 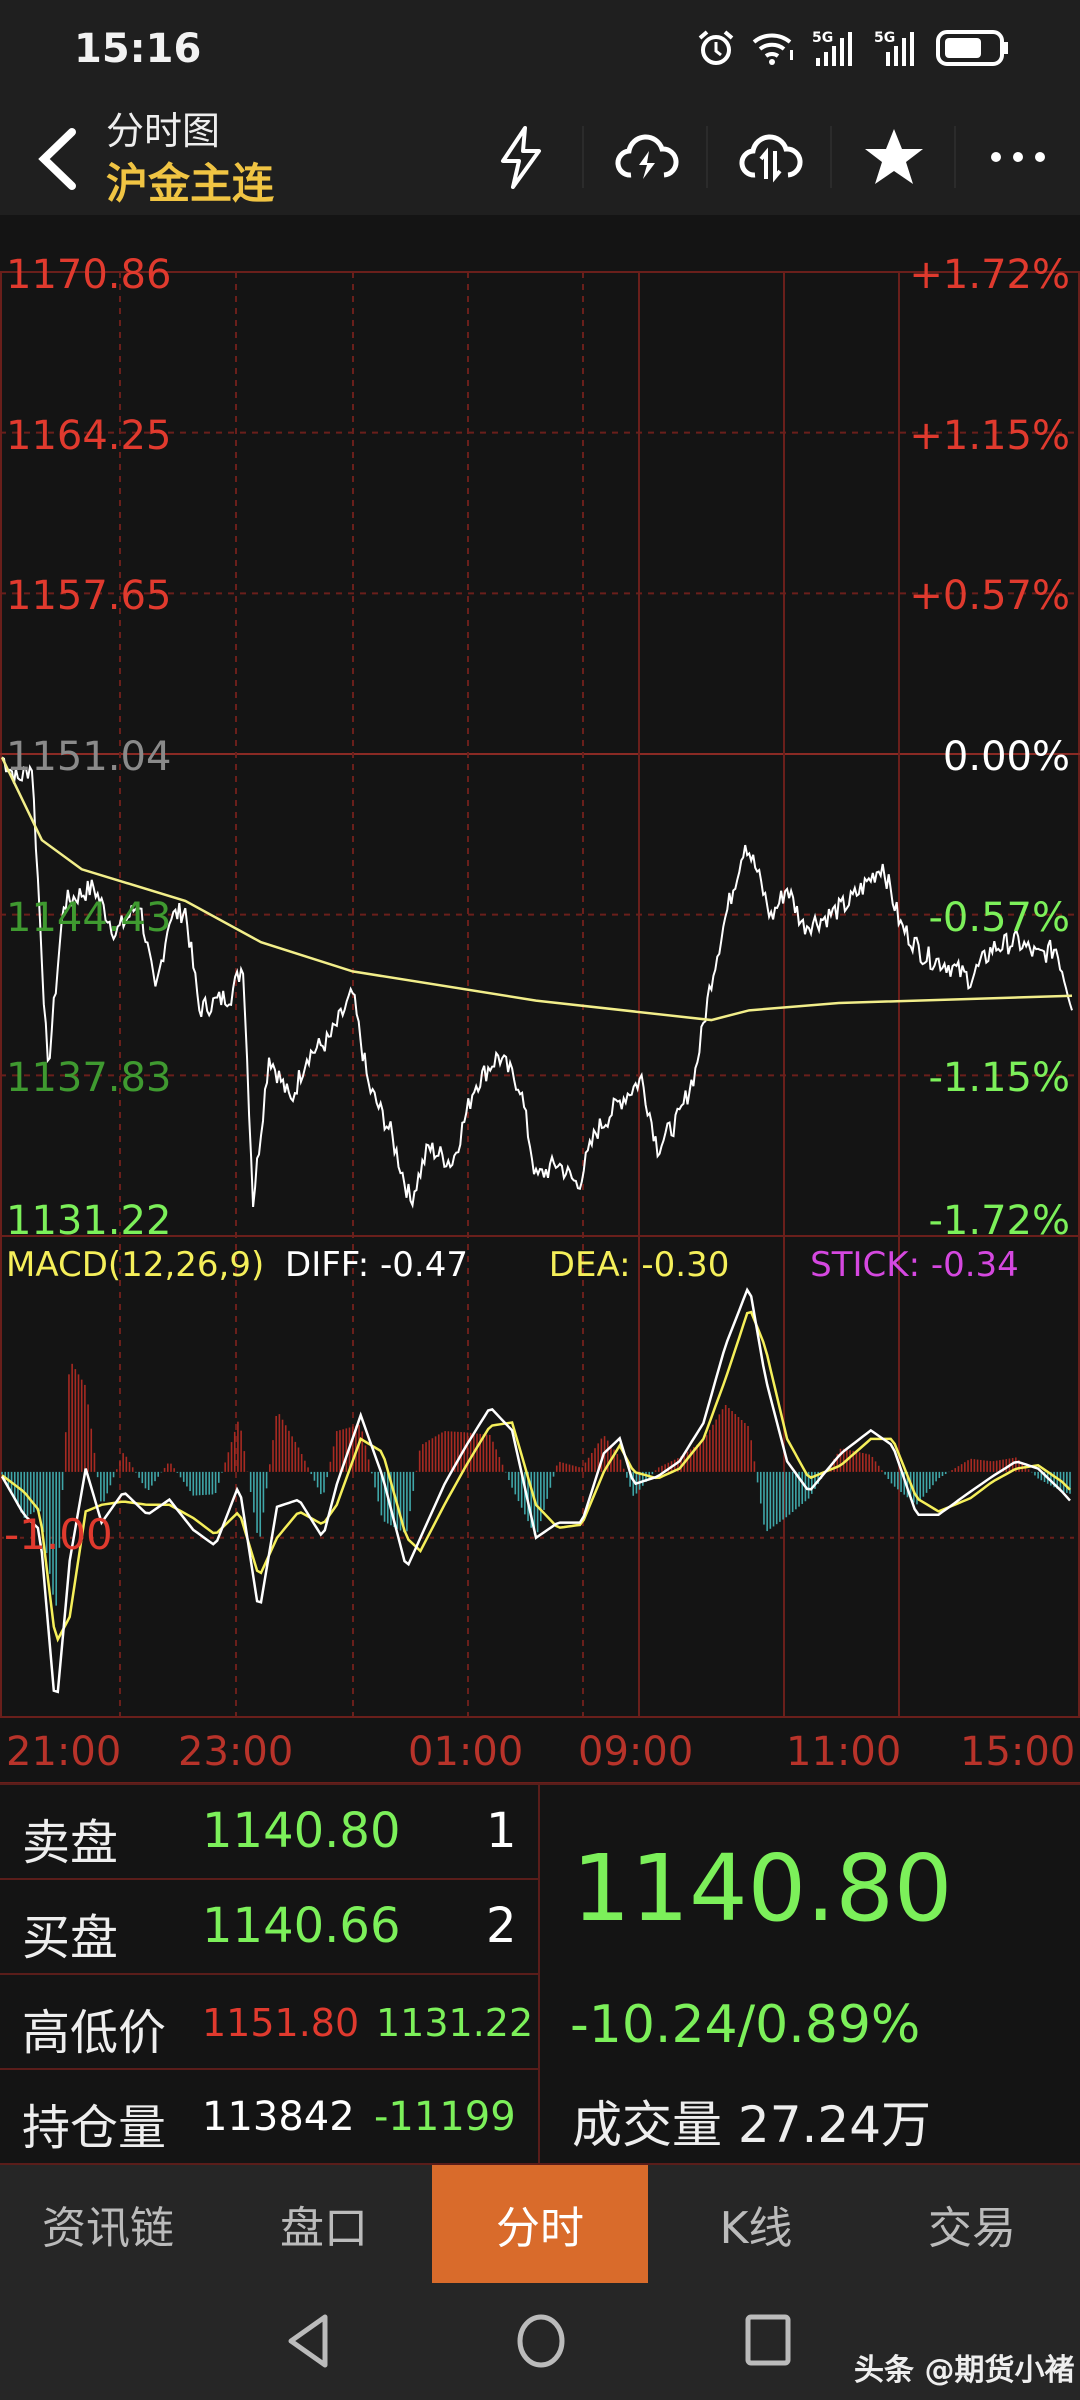 I want to click on cloud-flash-icon, so click(x=647, y=156).